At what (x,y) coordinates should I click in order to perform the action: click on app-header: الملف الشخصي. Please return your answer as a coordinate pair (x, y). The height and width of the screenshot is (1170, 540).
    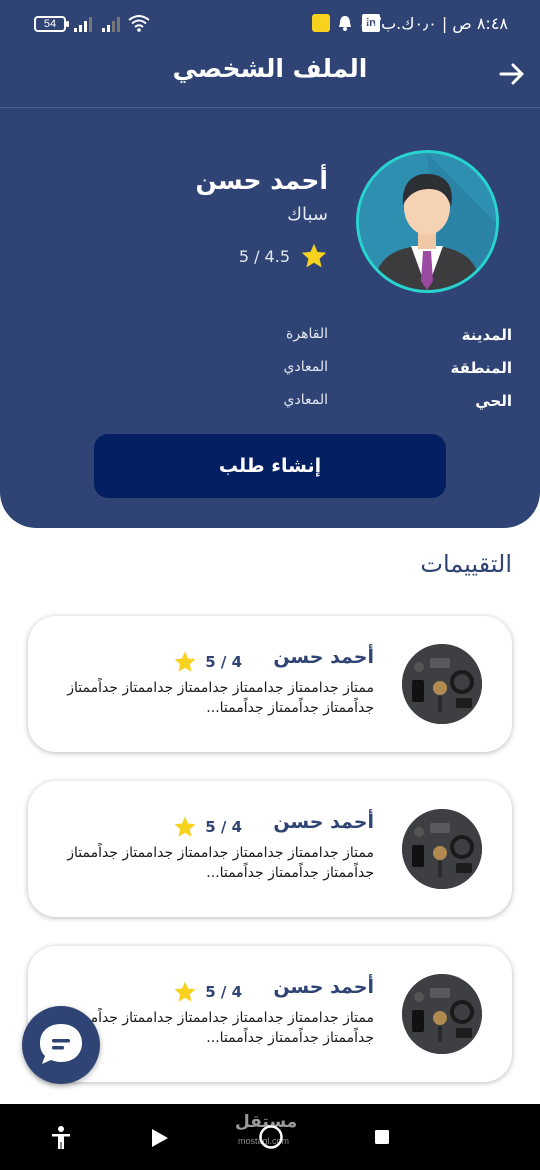
    Looking at the image, I should click on (270, 78).